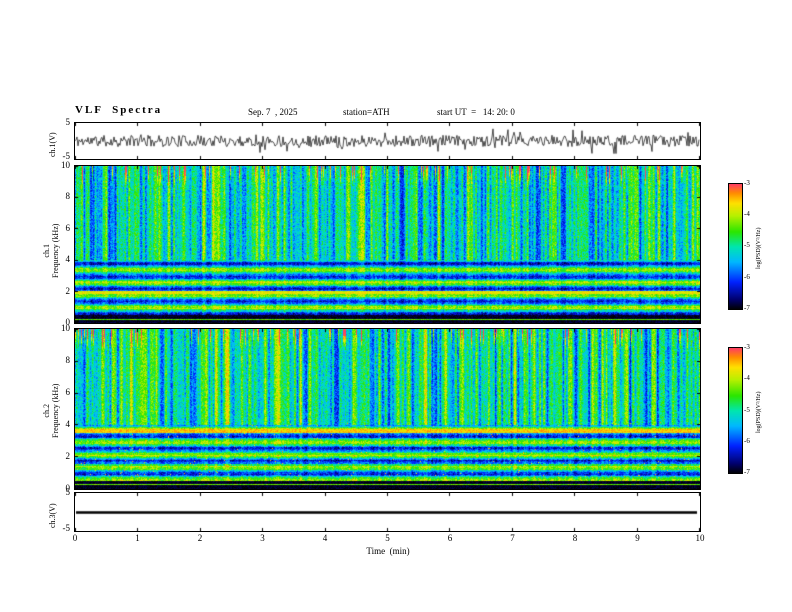 This screenshot has width=792, height=612. What do you see at coordinates (46, 411) in the screenshot?
I see `ch2-spec-axis-name: ch.2` at bounding box center [46, 411].